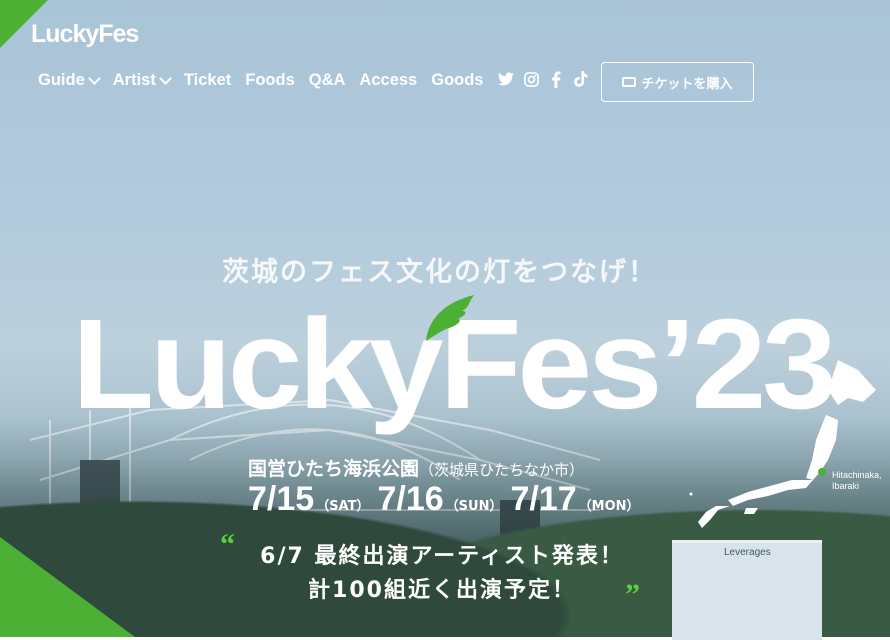  What do you see at coordinates (747, 590) in the screenshot?
I see `stage-banner: Leverages` at bounding box center [747, 590].